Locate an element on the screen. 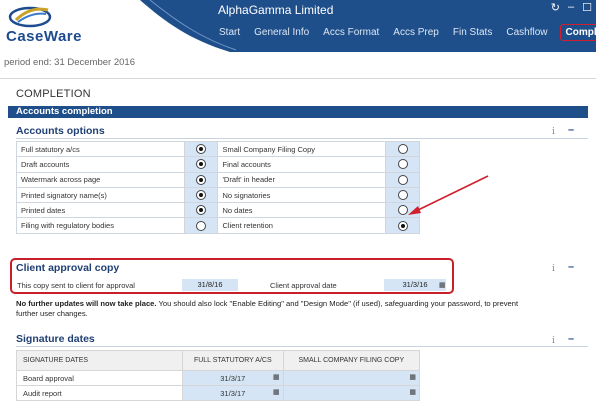 This screenshot has width=596, height=408. option-label-left: Printed dates is located at coordinates (100, 210).